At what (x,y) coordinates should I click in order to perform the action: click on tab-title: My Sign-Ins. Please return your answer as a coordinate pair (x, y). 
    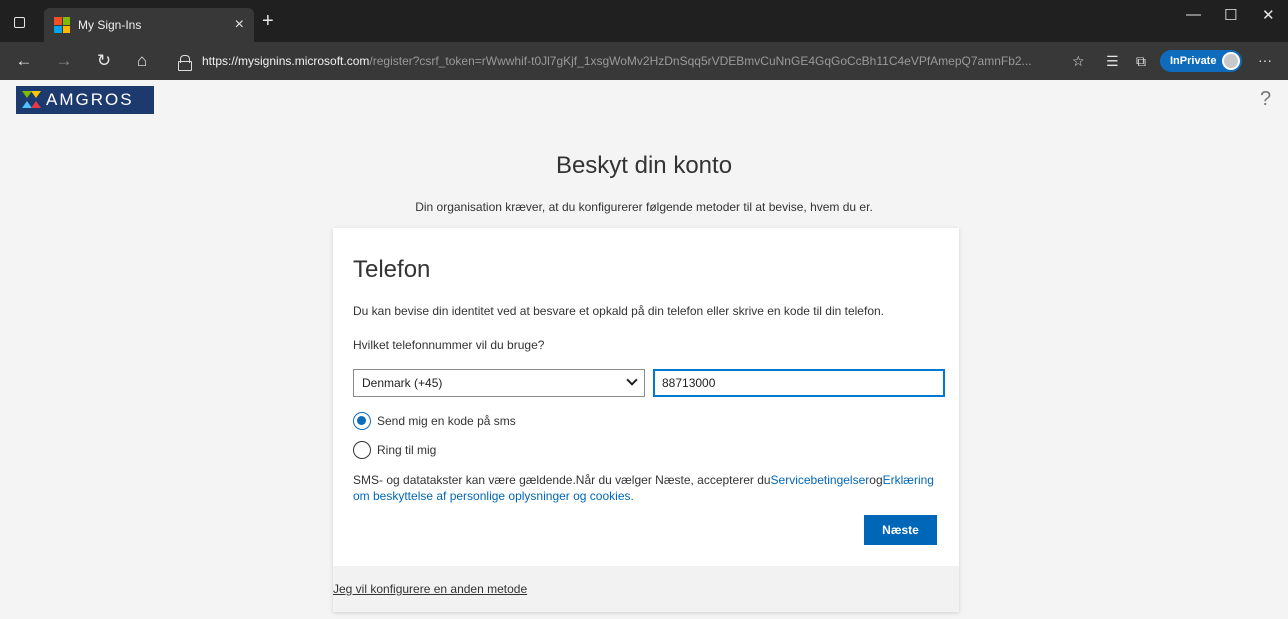
    Looking at the image, I should click on (110, 25).